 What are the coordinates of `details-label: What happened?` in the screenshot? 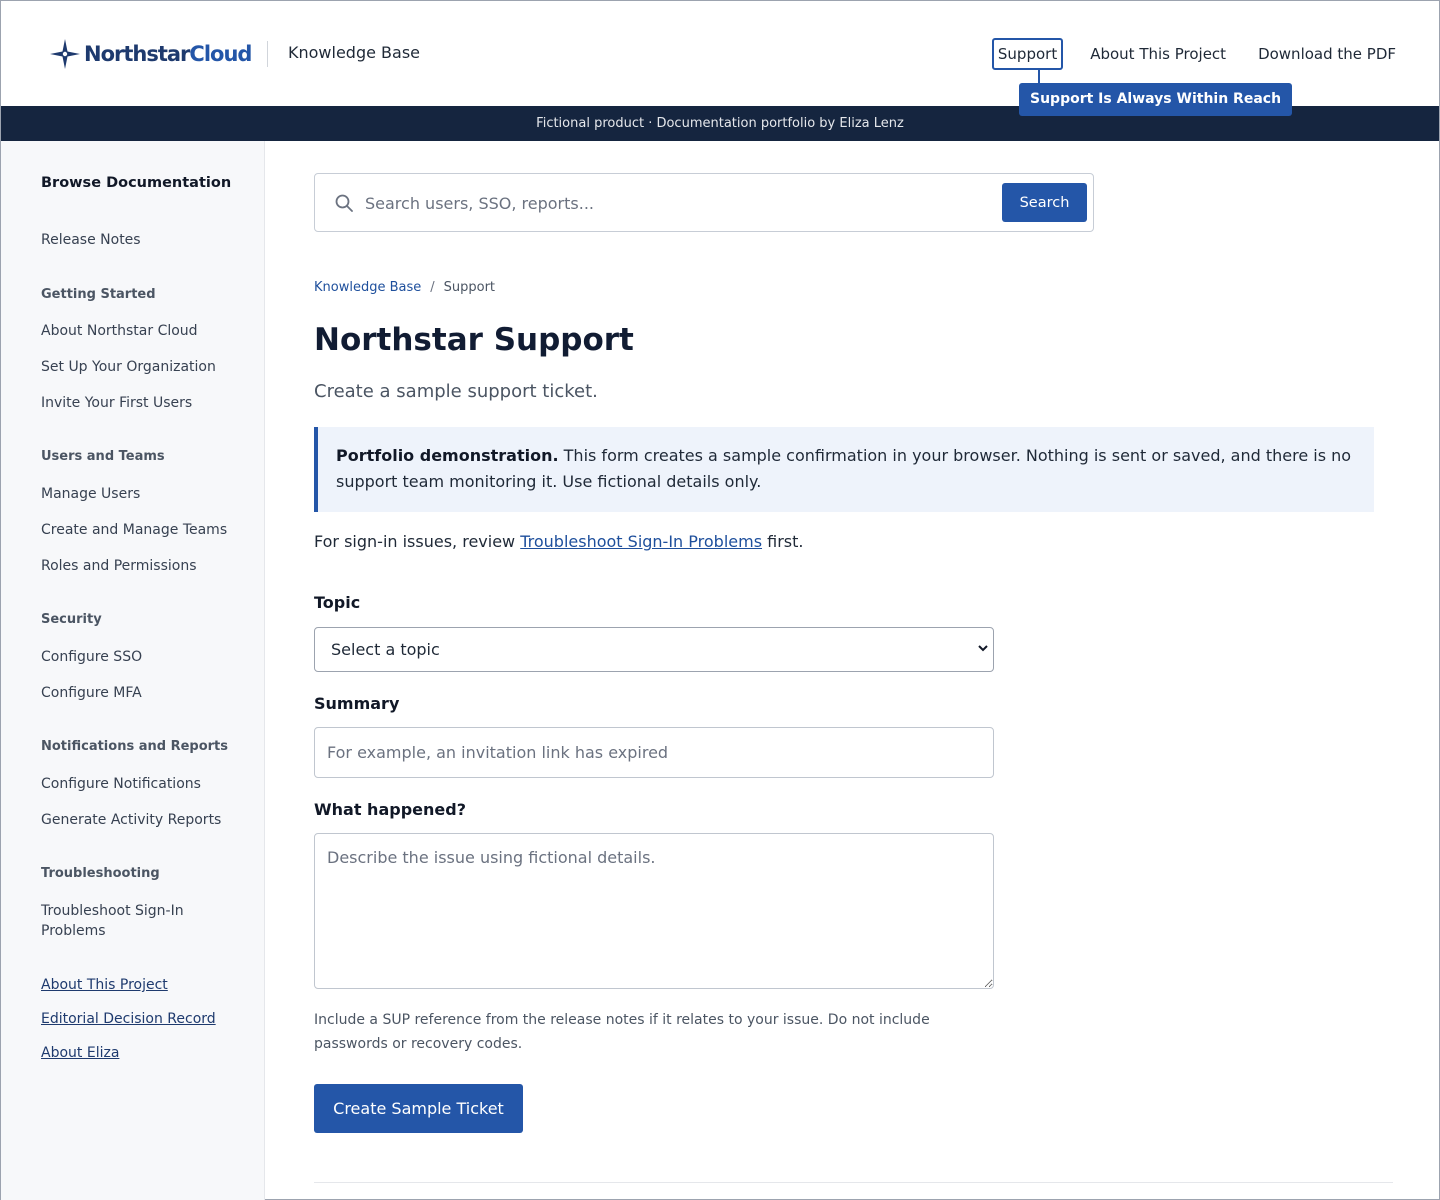 It's located at (390, 809).